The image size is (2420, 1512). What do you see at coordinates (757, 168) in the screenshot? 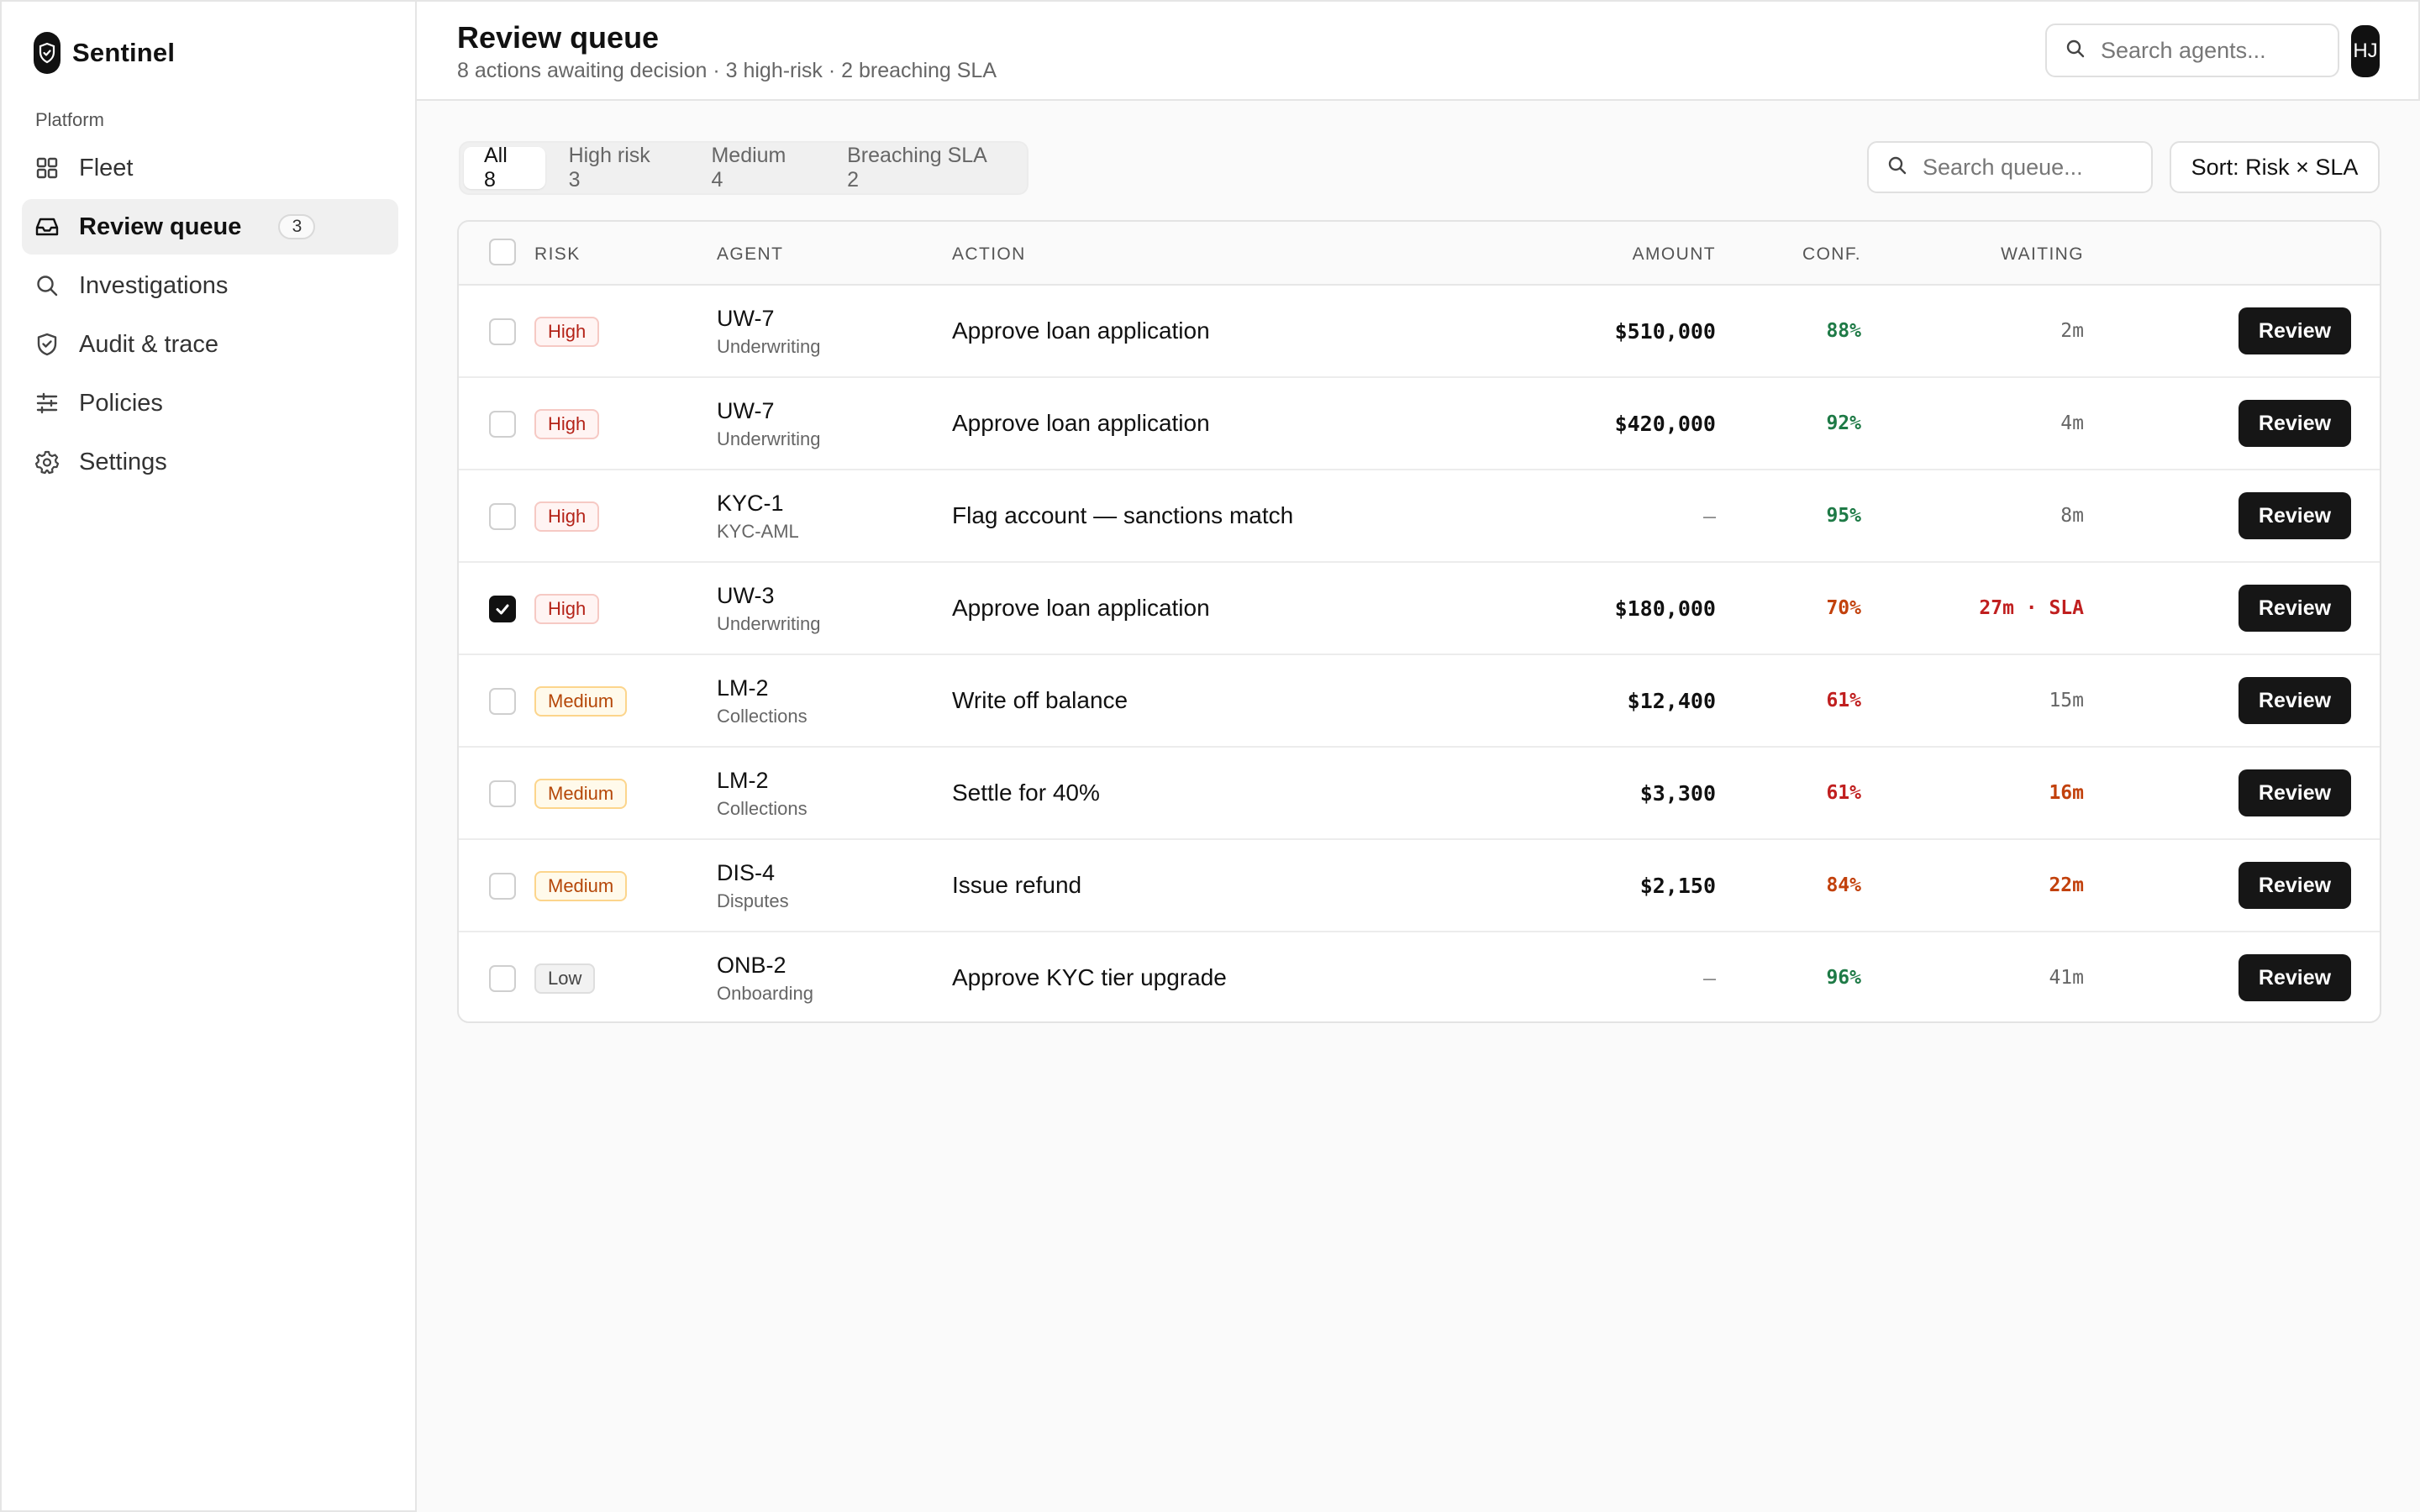
I see `tab-medium: Medium 4` at bounding box center [757, 168].